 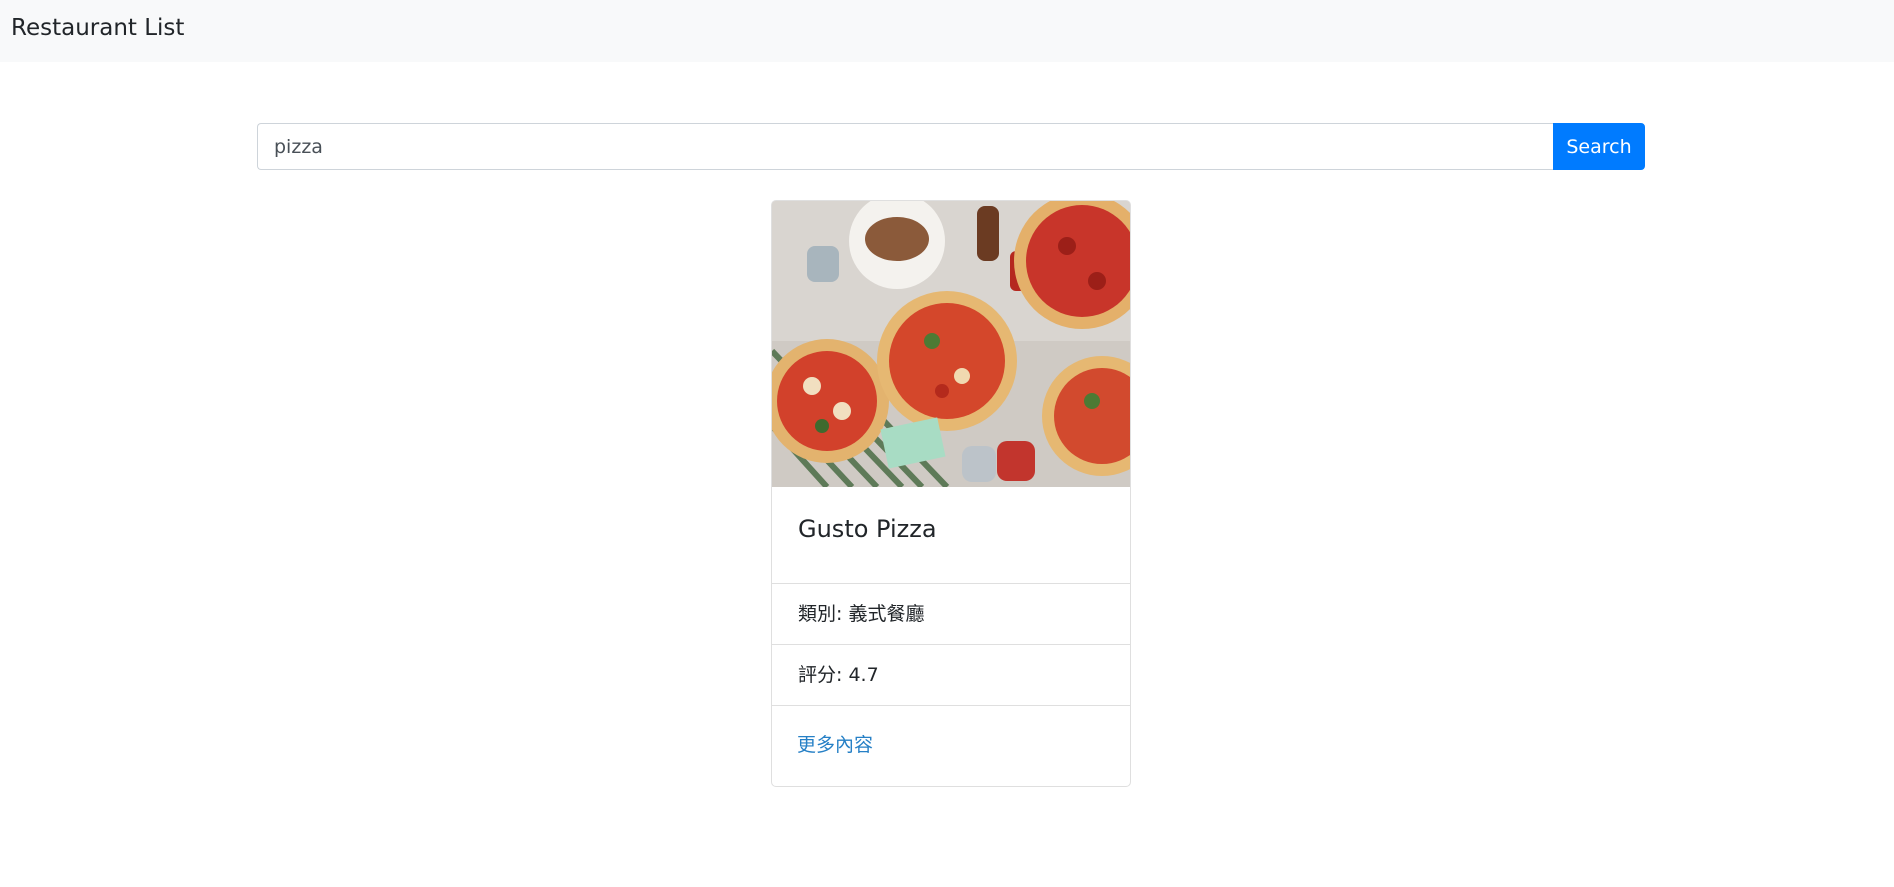 What do you see at coordinates (867, 529) in the screenshot?
I see `restaurant-name: Gusto Pizza` at bounding box center [867, 529].